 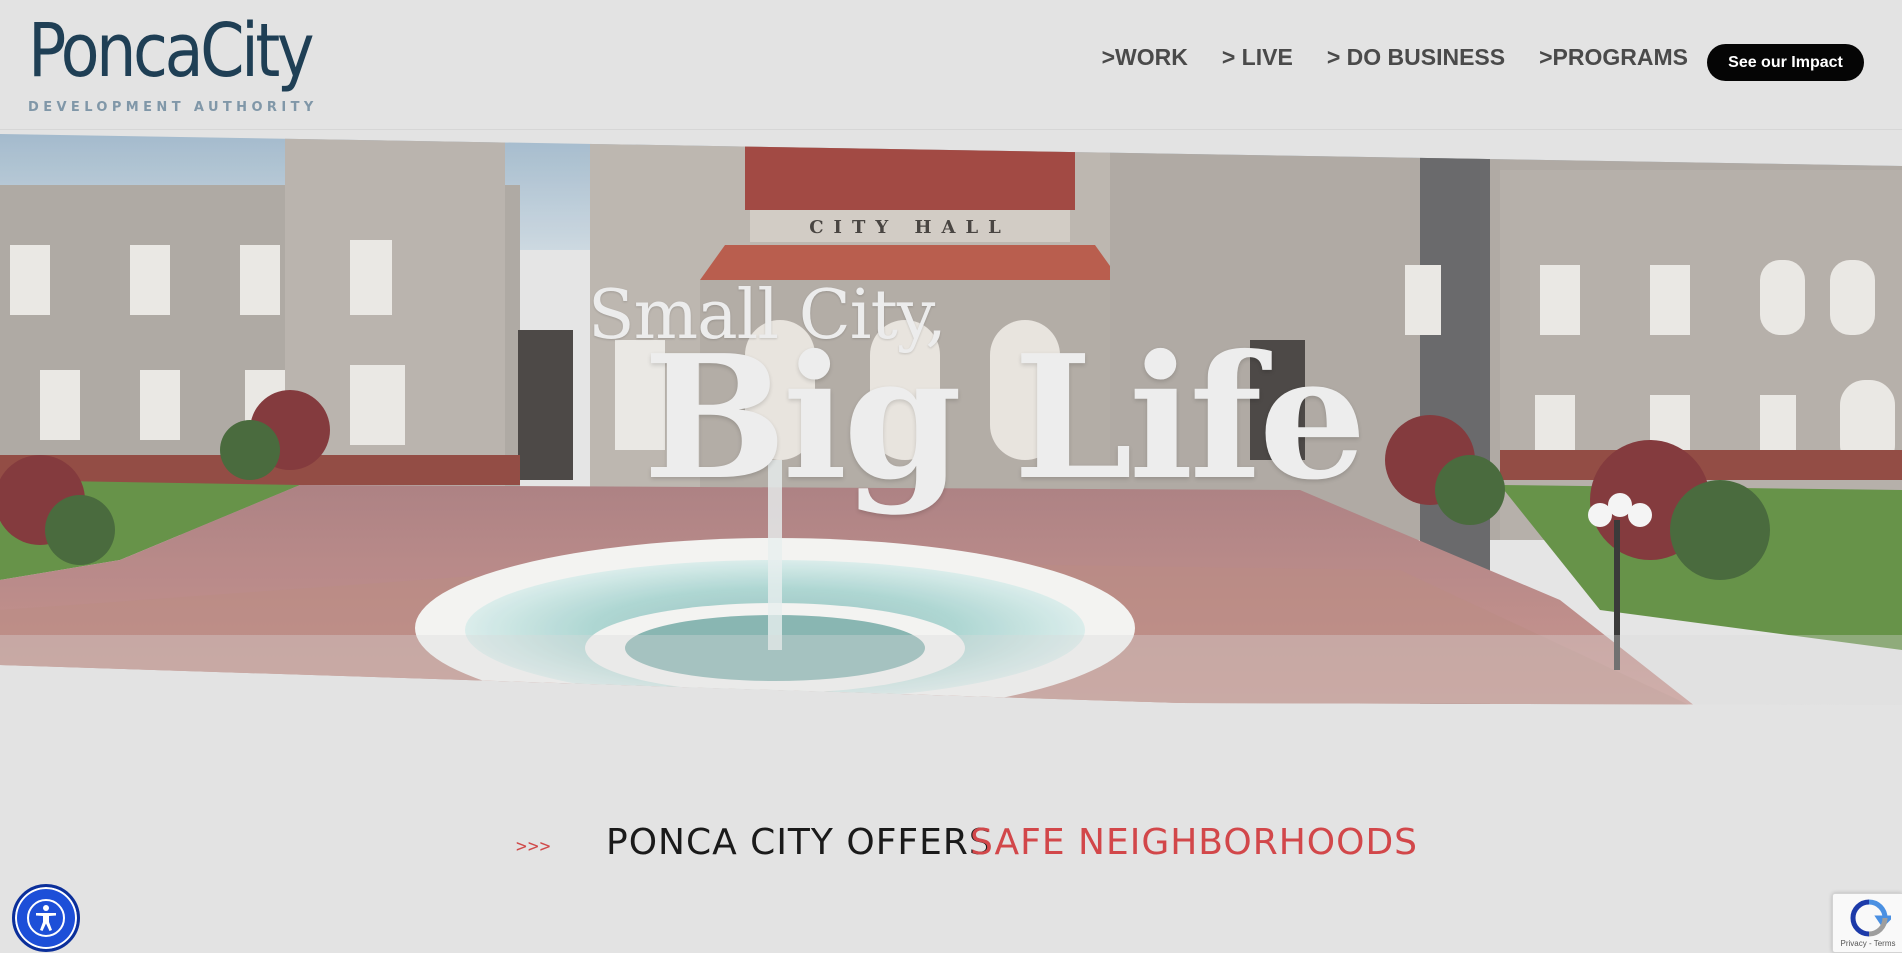 I want to click on nav-live: > LIVE, so click(x=1257, y=57).